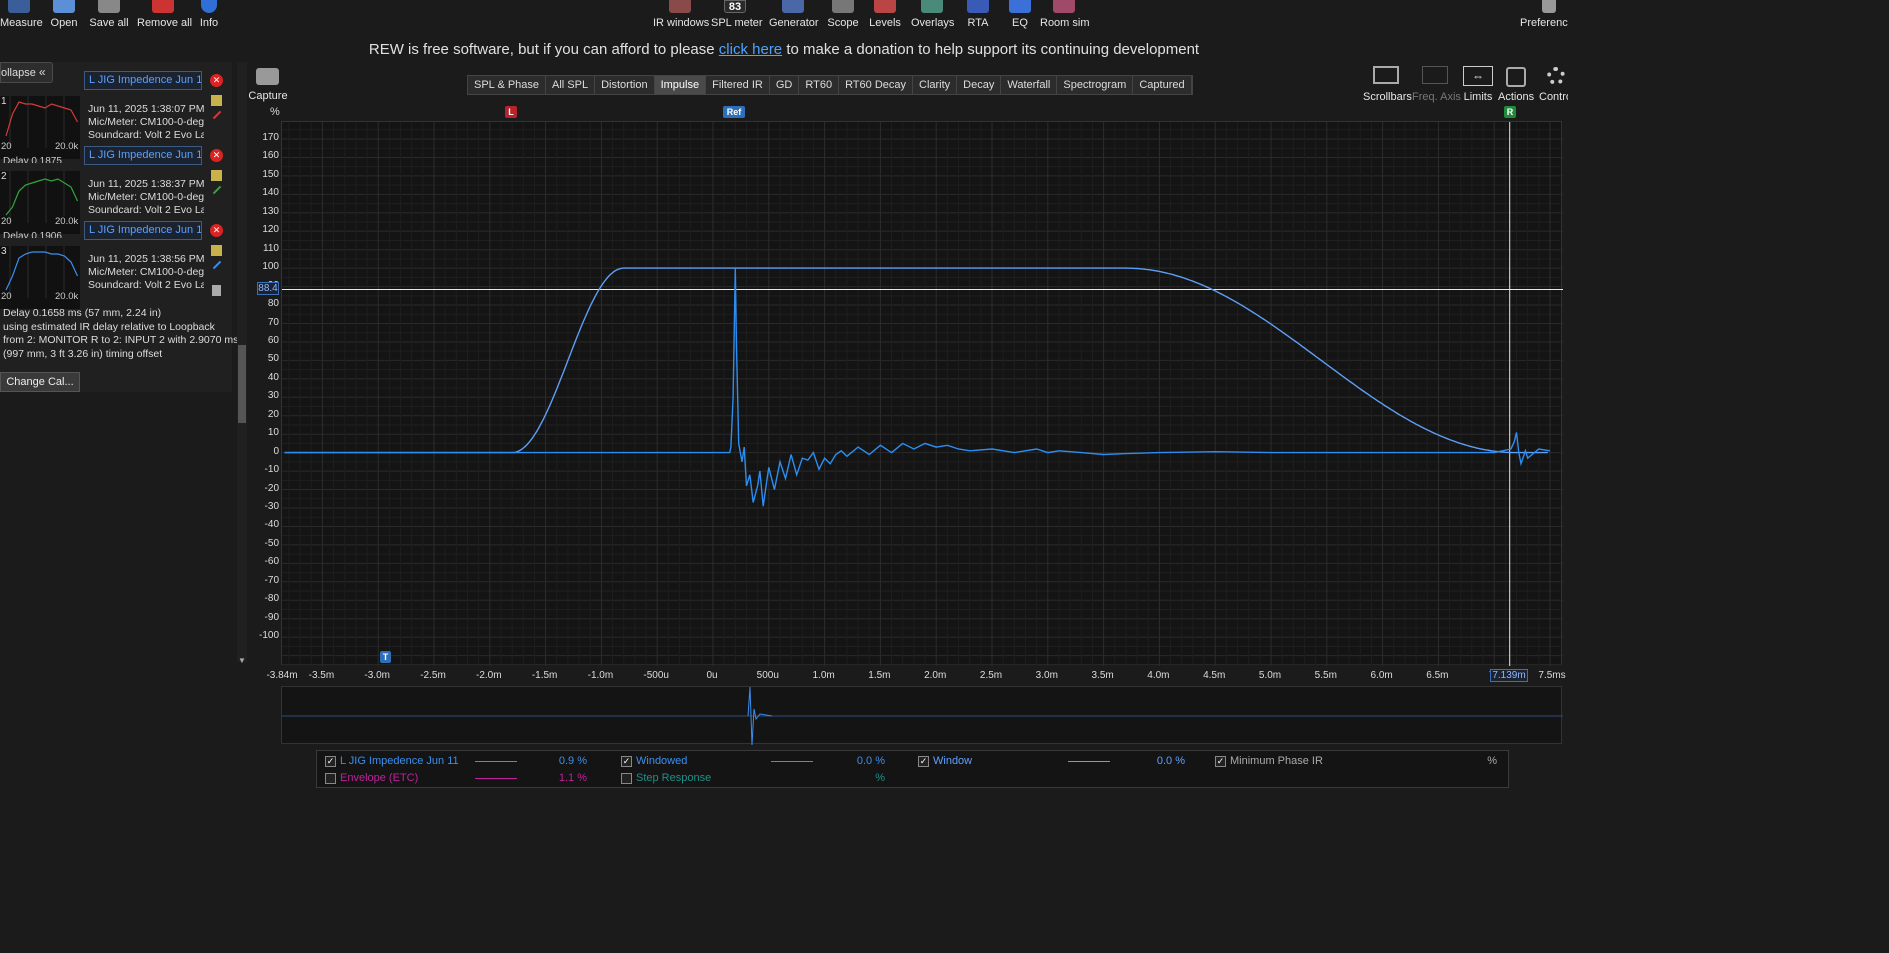 The image size is (1889, 953). What do you see at coordinates (64, 23) in the screenshot?
I see `open-label: Open` at bounding box center [64, 23].